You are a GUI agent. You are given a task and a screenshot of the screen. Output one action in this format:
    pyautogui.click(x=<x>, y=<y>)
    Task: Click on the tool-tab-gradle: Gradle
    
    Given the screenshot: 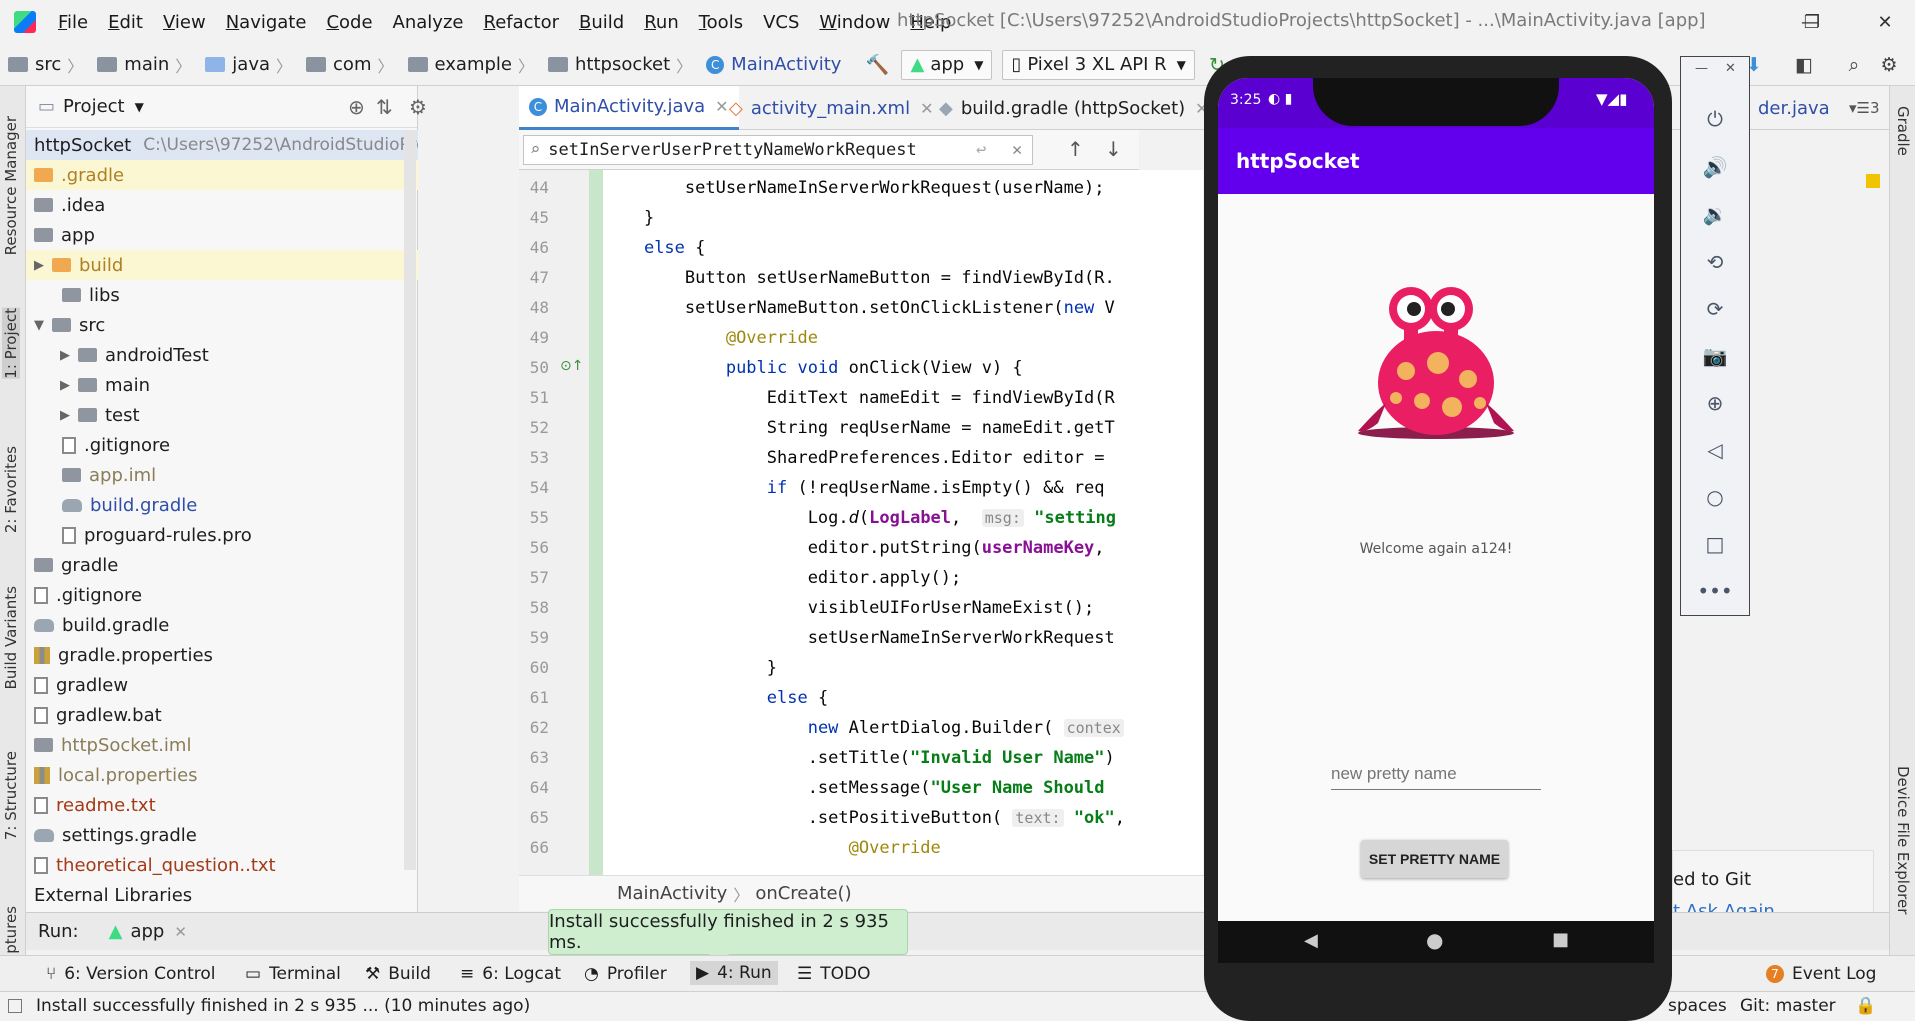 What is the action you would take?
    pyautogui.click(x=1903, y=131)
    